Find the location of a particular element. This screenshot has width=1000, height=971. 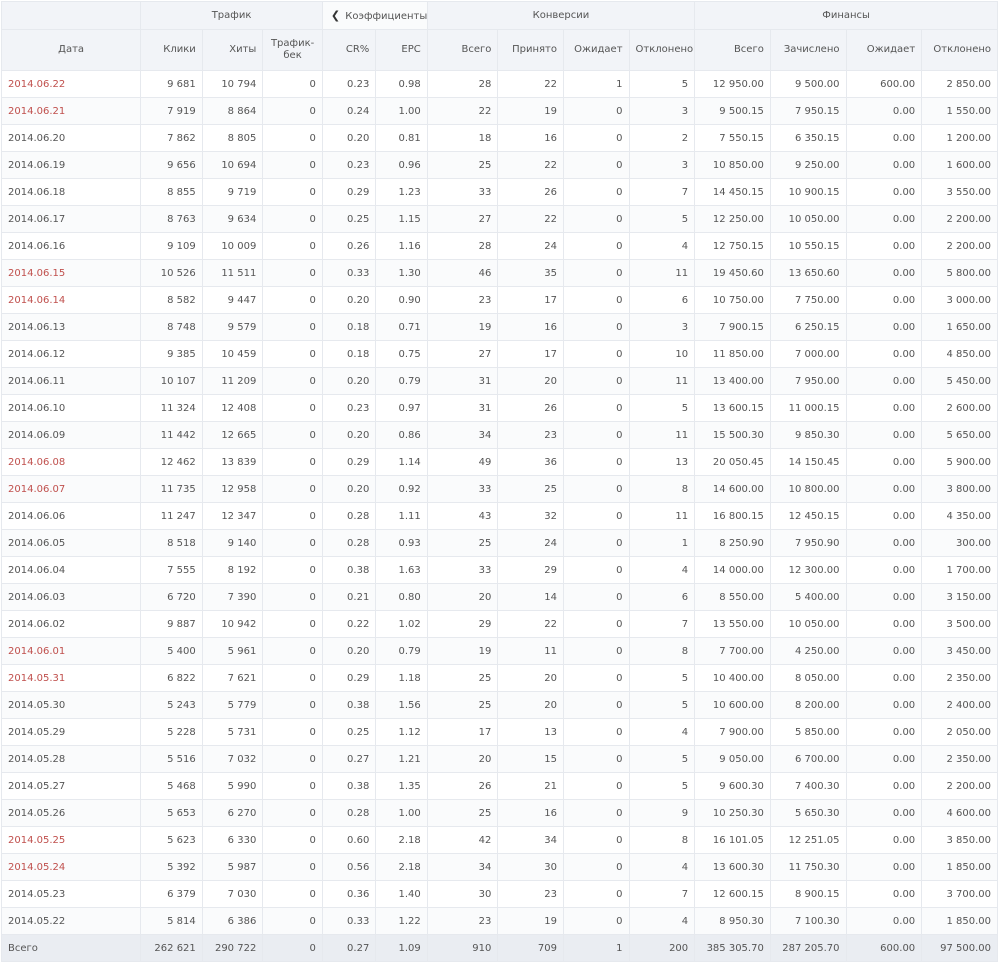

cell-date: 2014.06.01 is located at coordinates (71, 651).